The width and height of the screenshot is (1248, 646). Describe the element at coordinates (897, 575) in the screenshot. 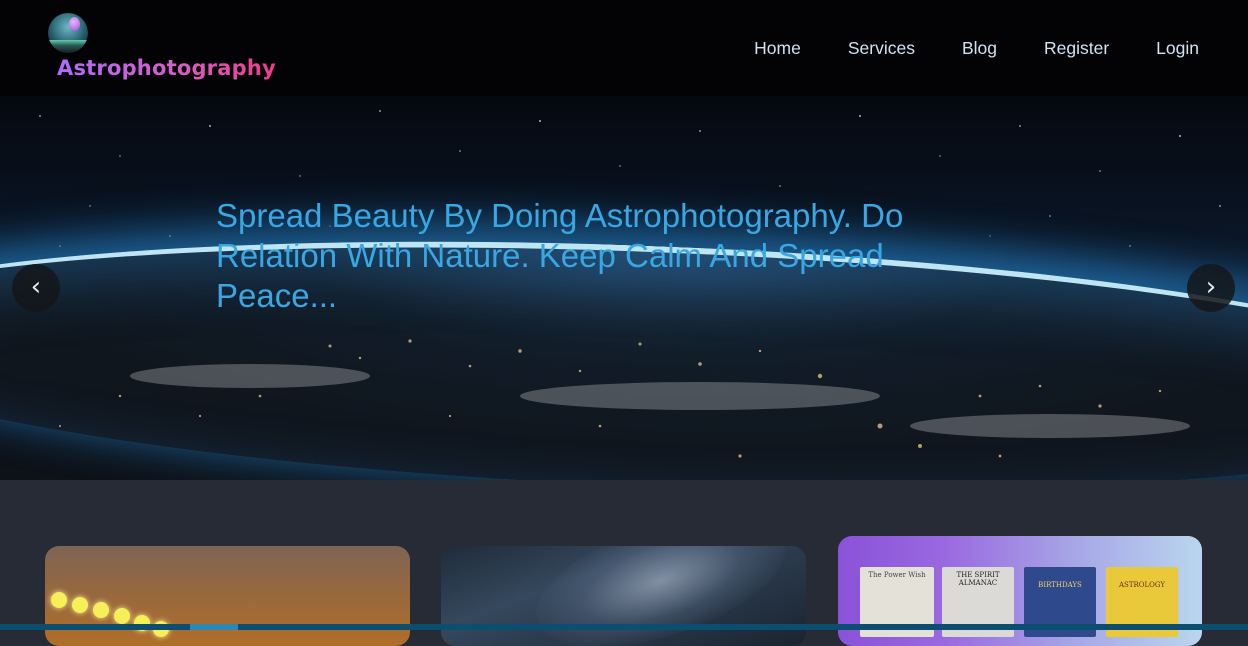

I see `book-title: The Power Wish` at that location.